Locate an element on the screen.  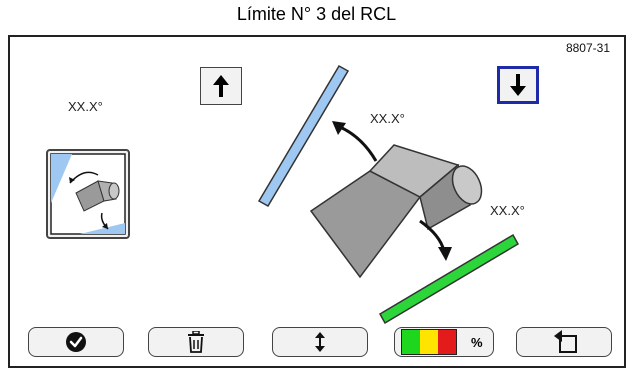
figure-caption: Límite N° 3 del RCL is located at coordinates (316, 14).